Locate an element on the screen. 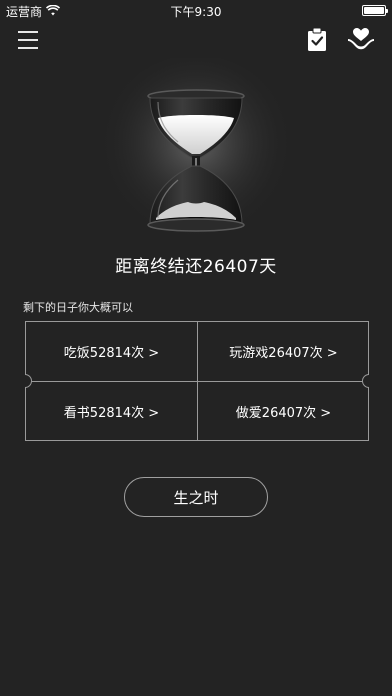 This screenshot has width=392, height=696. battery-icon is located at coordinates (375, 10).